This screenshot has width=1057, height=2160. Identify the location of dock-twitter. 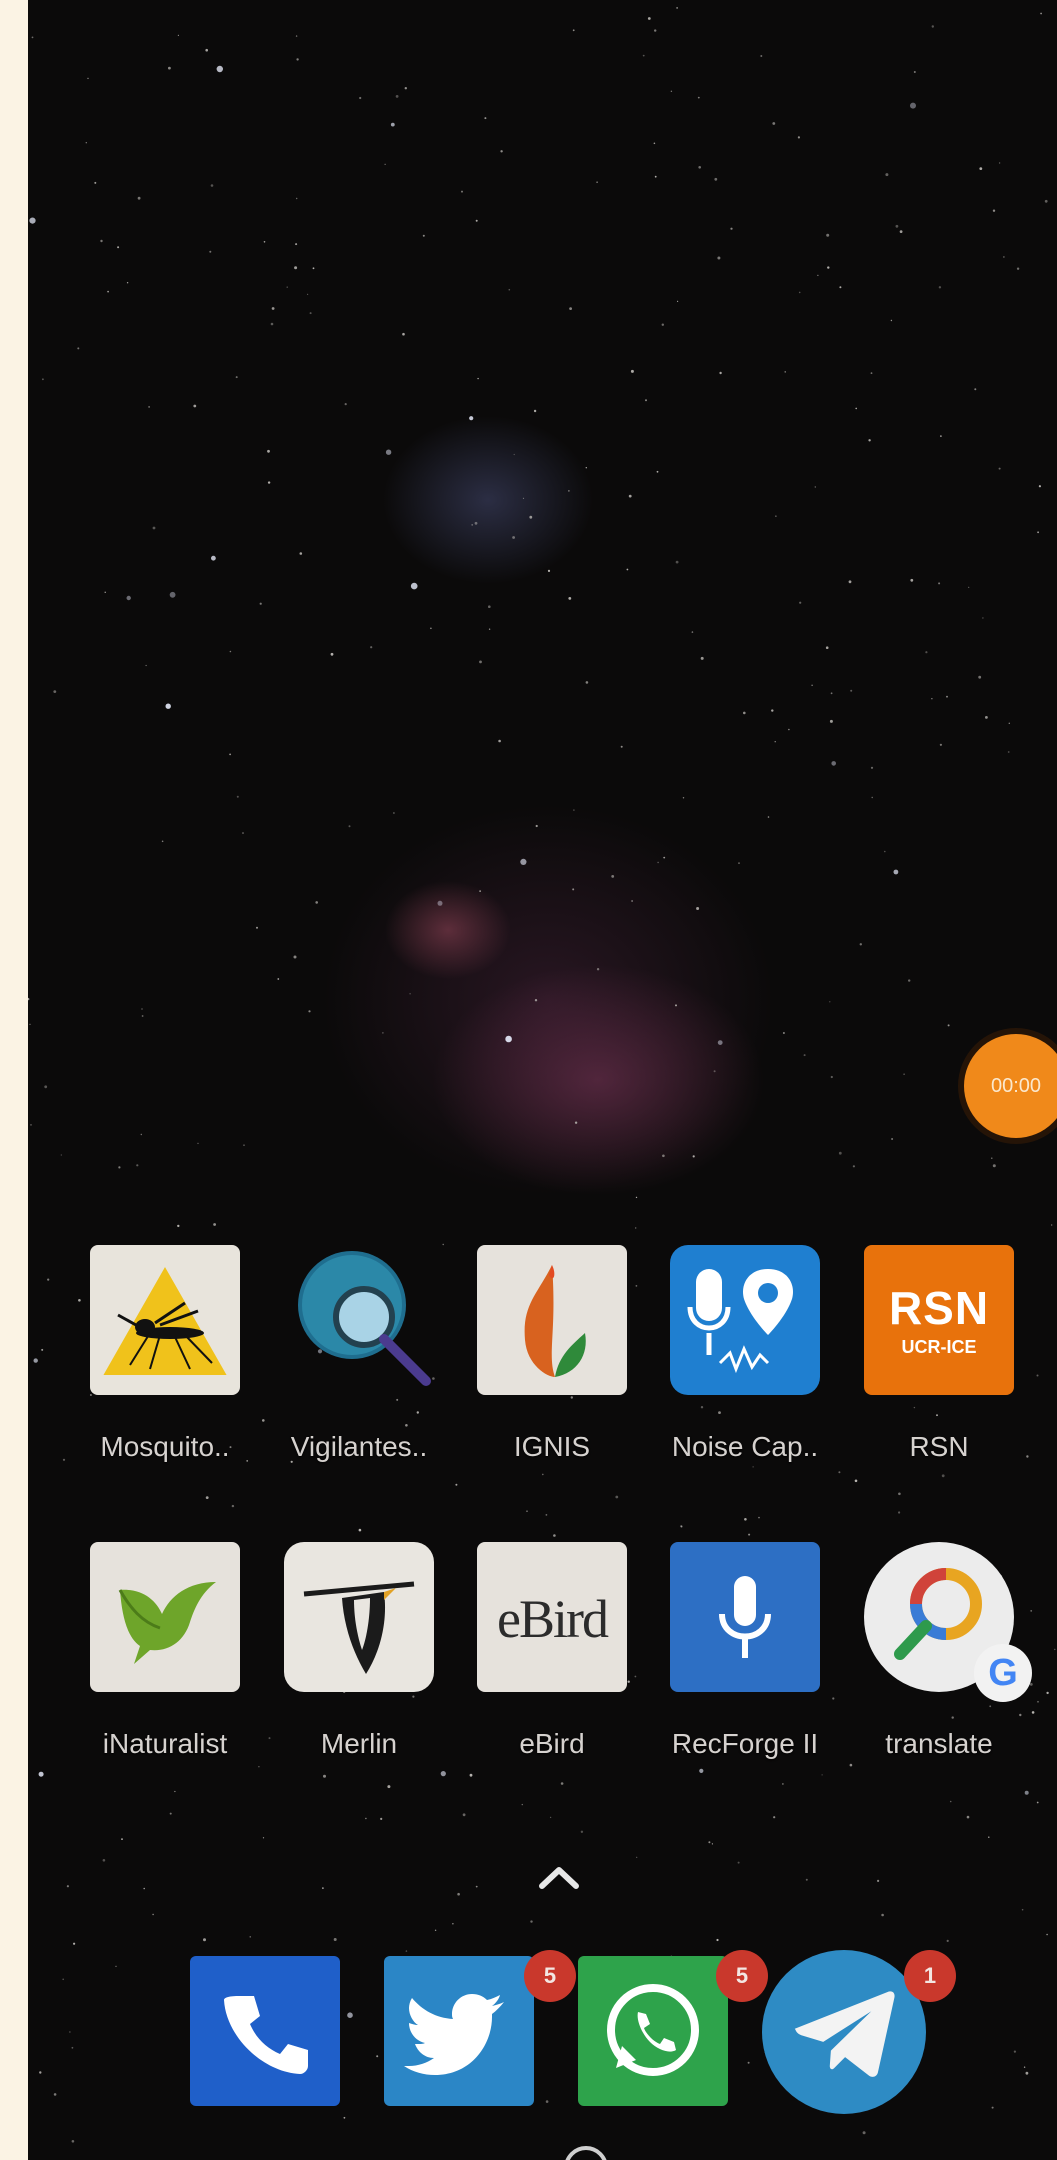
(459, 2031).